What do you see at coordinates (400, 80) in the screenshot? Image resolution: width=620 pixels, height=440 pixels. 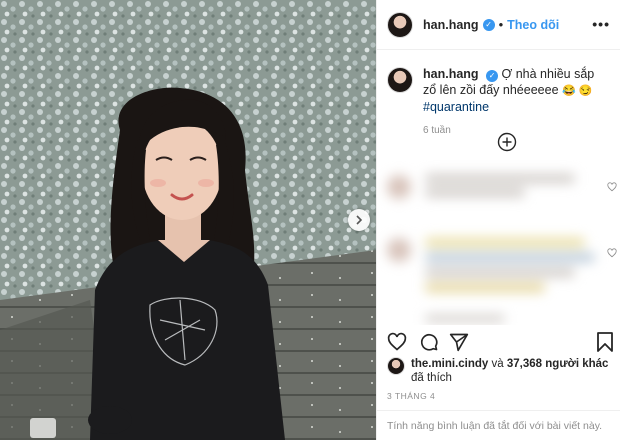 I see `caption-avatar` at bounding box center [400, 80].